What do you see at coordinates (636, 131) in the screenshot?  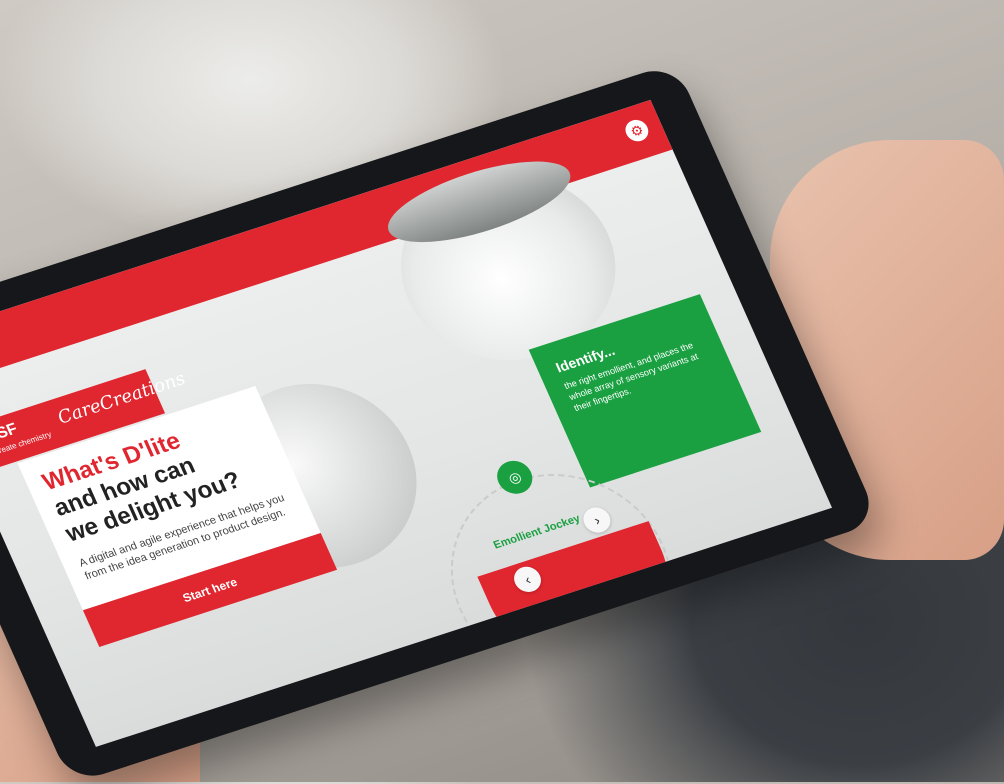 I see `settings-icon: ⚙` at bounding box center [636, 131].